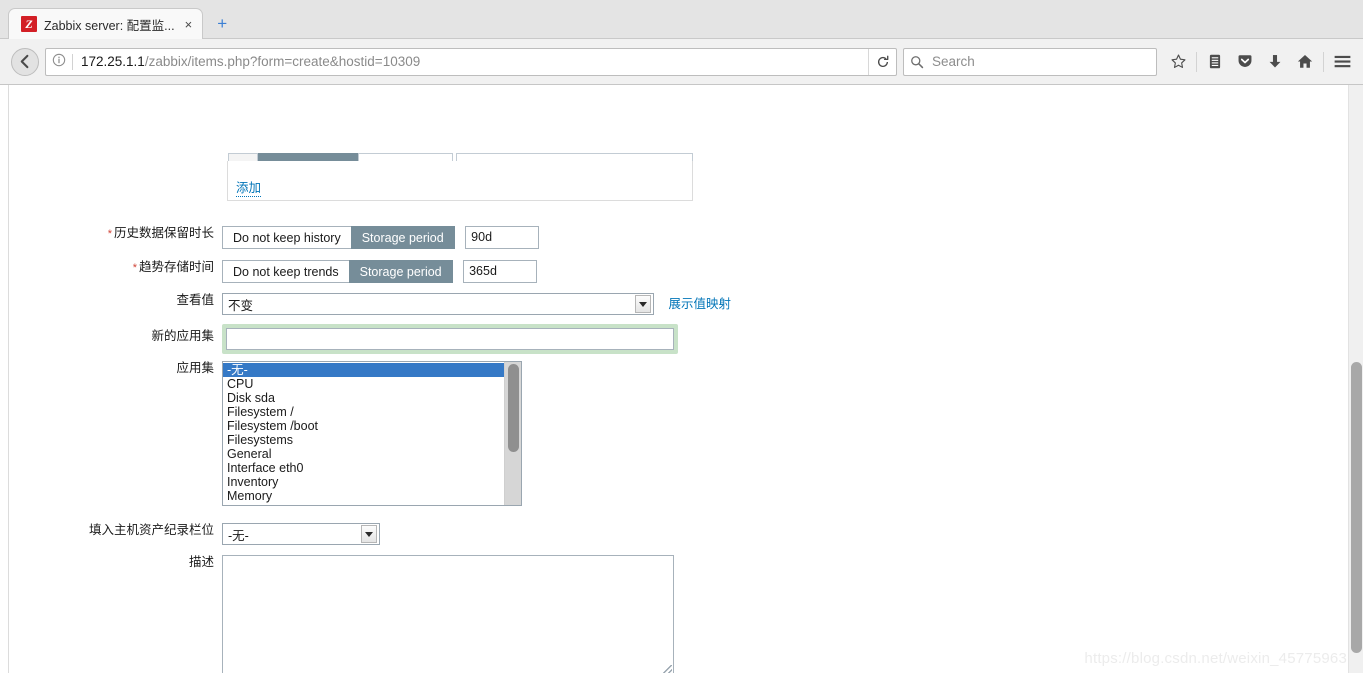 The width and height of the screenshot is (1363, 673). Describe the element at coordinates (882, 61) in the screenshot. I see `reload-icon` at that location.